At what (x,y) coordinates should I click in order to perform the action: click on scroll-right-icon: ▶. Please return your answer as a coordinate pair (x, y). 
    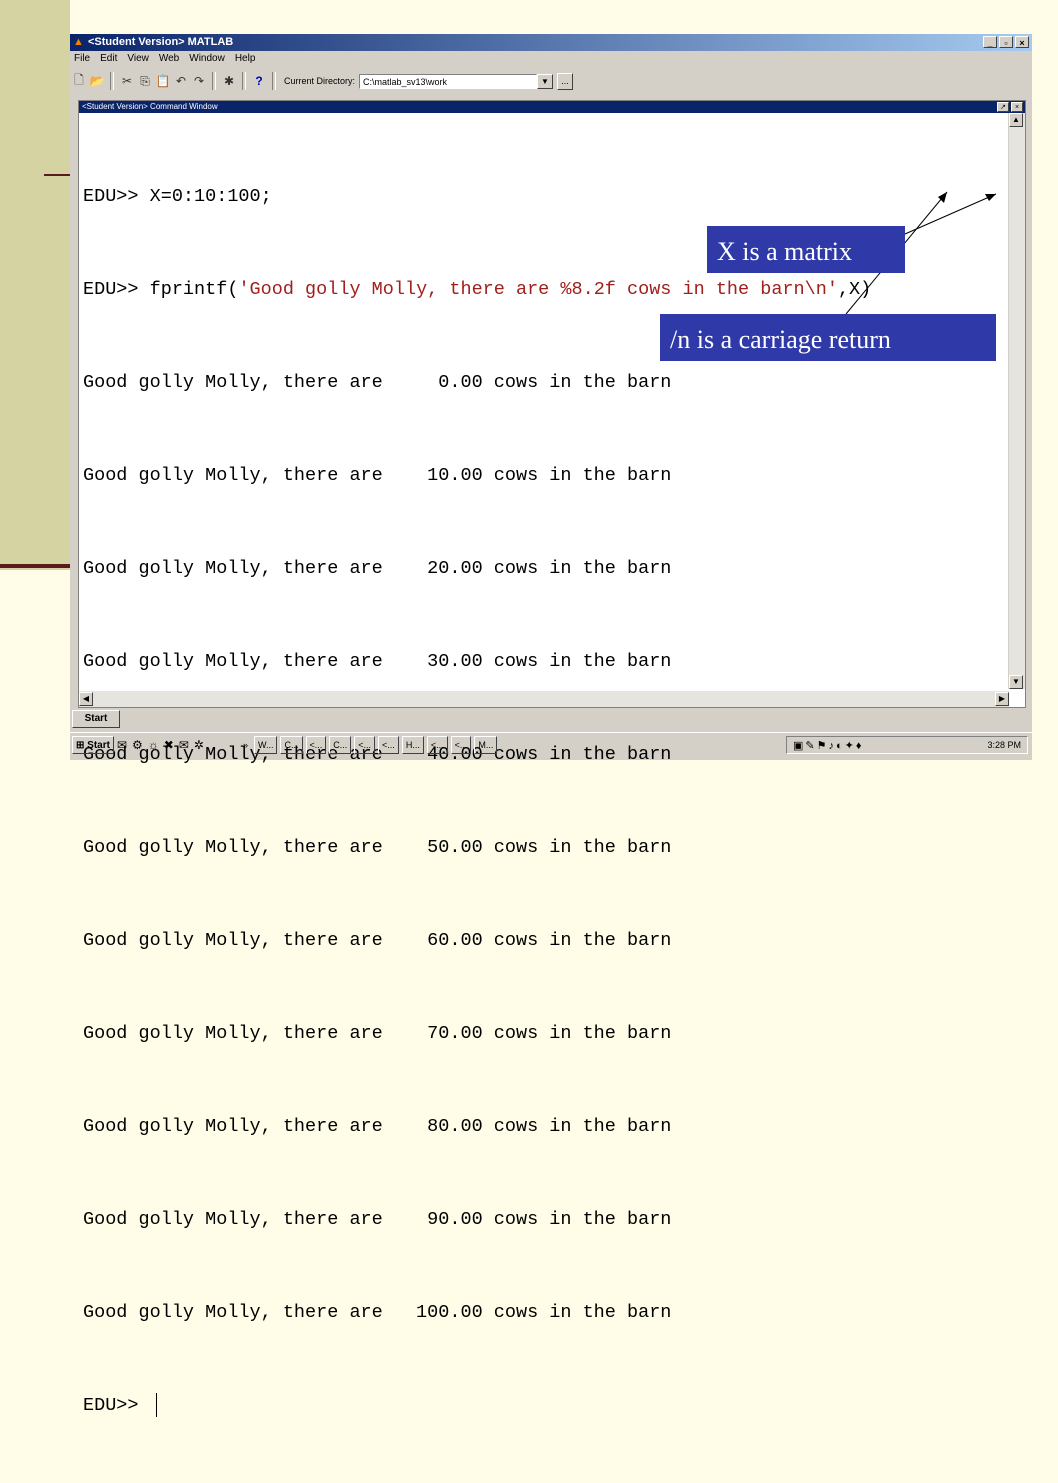
    Looking at the image, I should click on (1002, 699).